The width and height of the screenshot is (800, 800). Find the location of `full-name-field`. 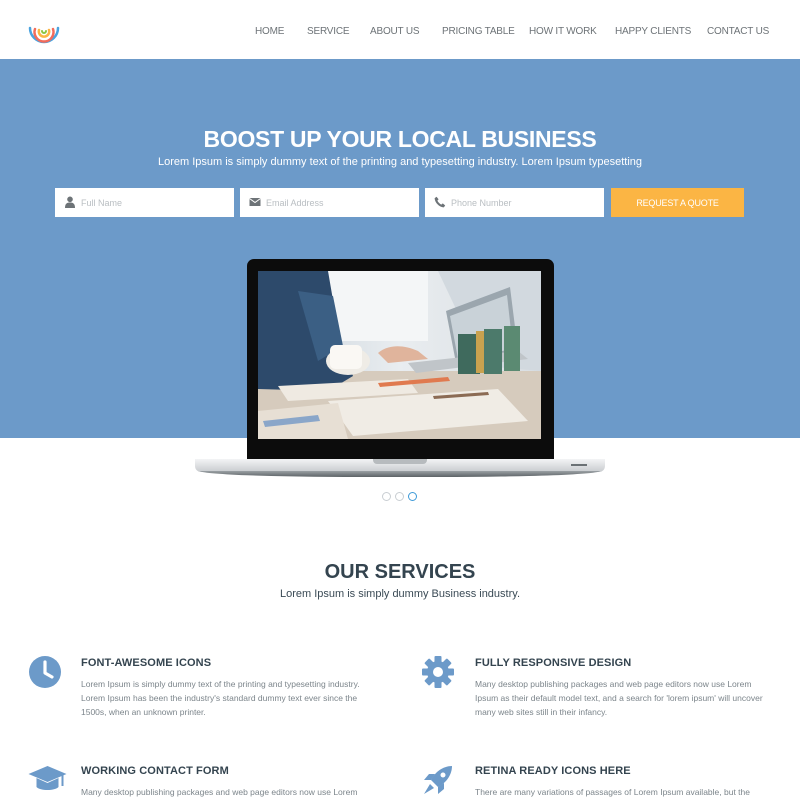

full-name-field is located at coordinates (144, 202).